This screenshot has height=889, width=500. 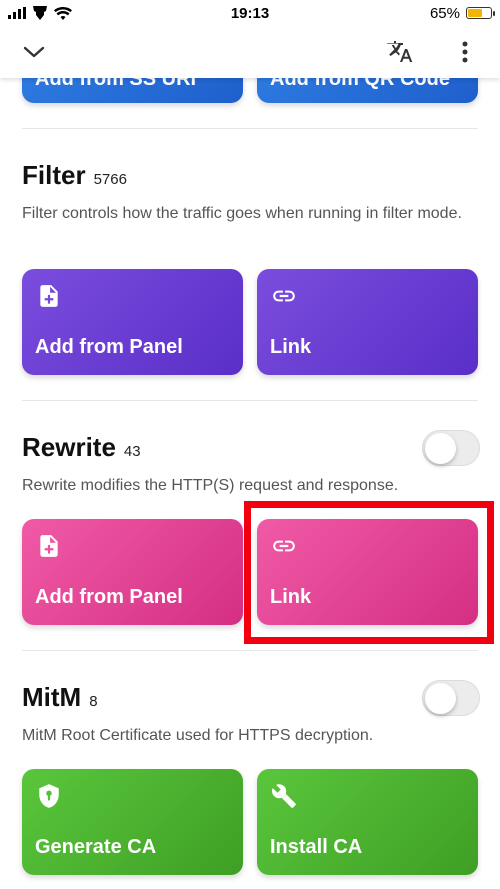 I want to click on wifi-icon, so click(x=63, y=13).